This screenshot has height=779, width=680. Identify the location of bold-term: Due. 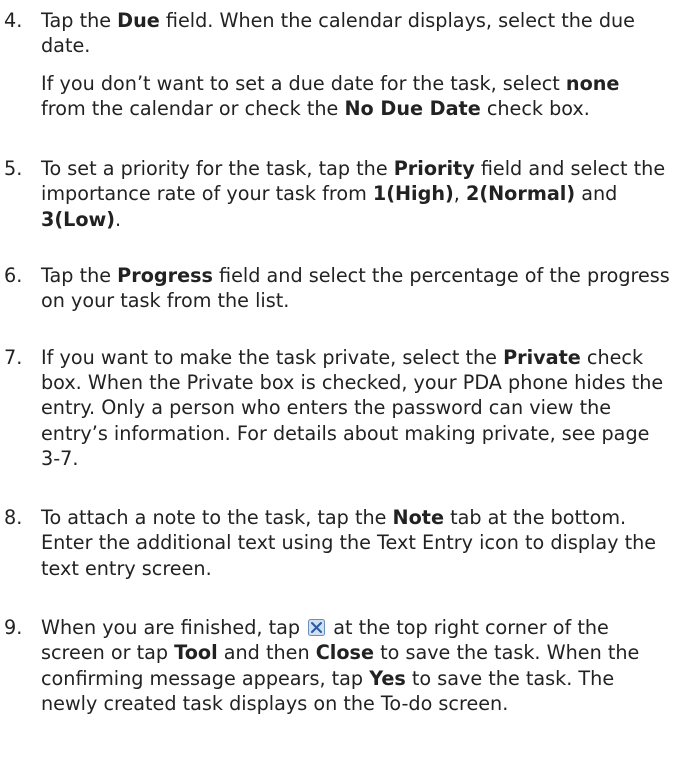
(138, 20).